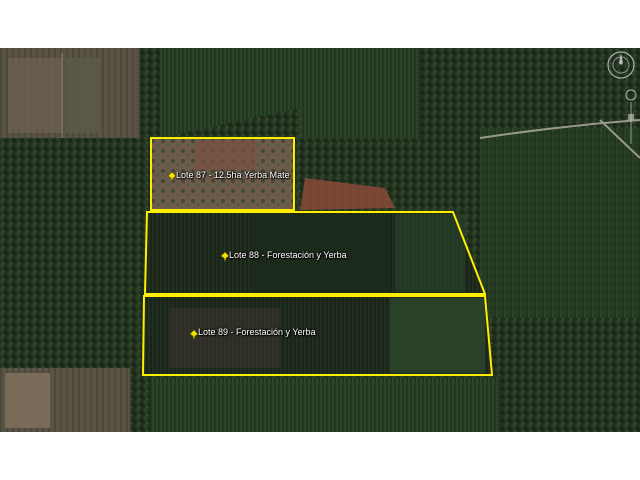 The image size is (640, 480). I want to click on lot-88-pin-icon, so click(225, 257).